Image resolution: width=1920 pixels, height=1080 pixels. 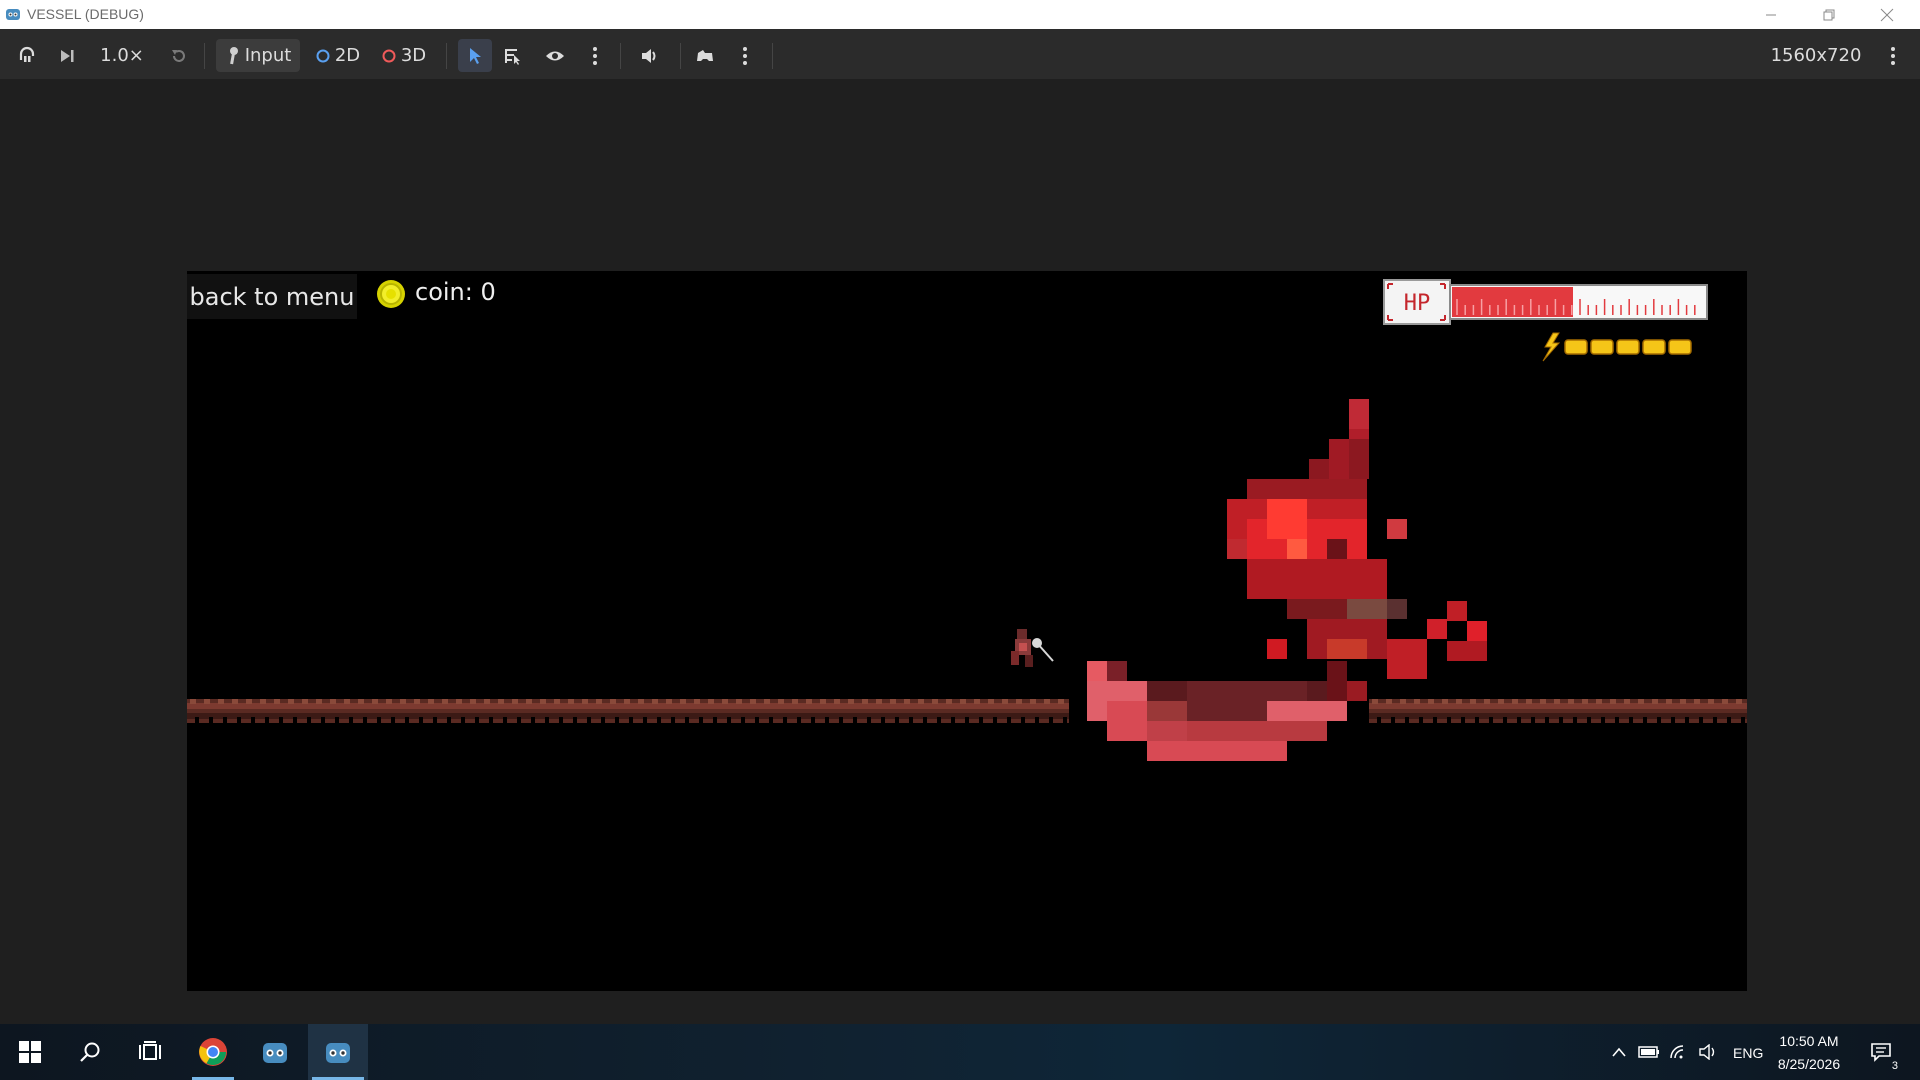 What do you see at coordinates (1032, 648) in the screenshot?
I see `player-character` at bounding box center [1032, 648].